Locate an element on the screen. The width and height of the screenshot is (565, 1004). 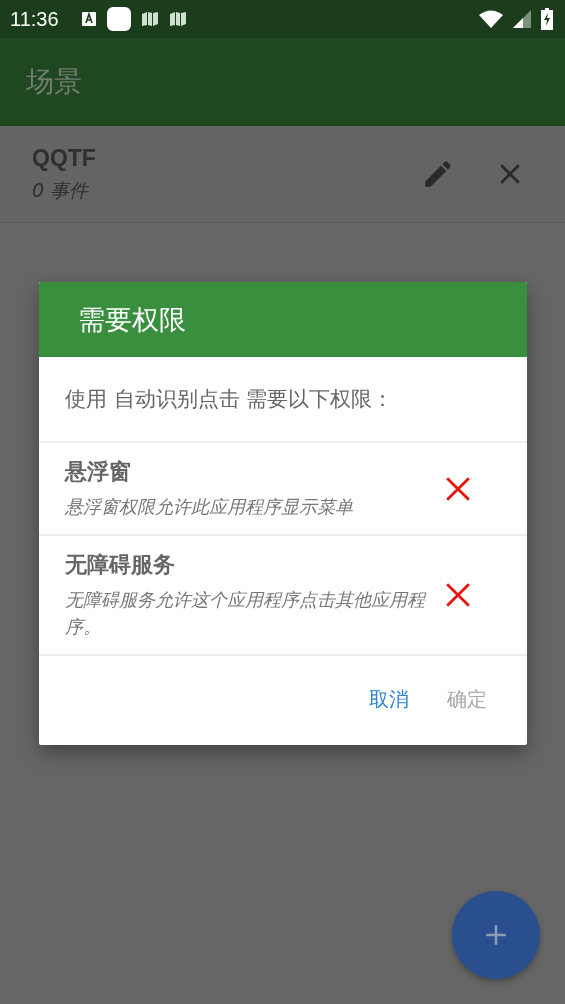
wifi-icon is located at coordinates (491, 19).